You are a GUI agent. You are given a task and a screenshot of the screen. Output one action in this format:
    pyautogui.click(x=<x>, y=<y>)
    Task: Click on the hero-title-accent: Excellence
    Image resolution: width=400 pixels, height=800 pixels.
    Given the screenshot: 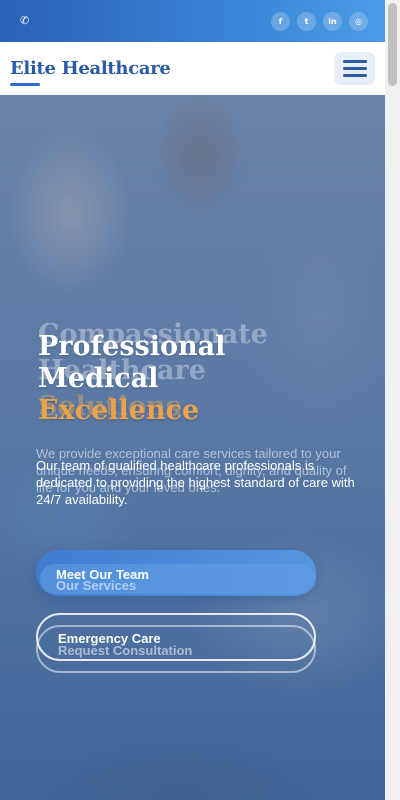 What is the action you would take?
    pyautogui.click(x=119, y=410)
    